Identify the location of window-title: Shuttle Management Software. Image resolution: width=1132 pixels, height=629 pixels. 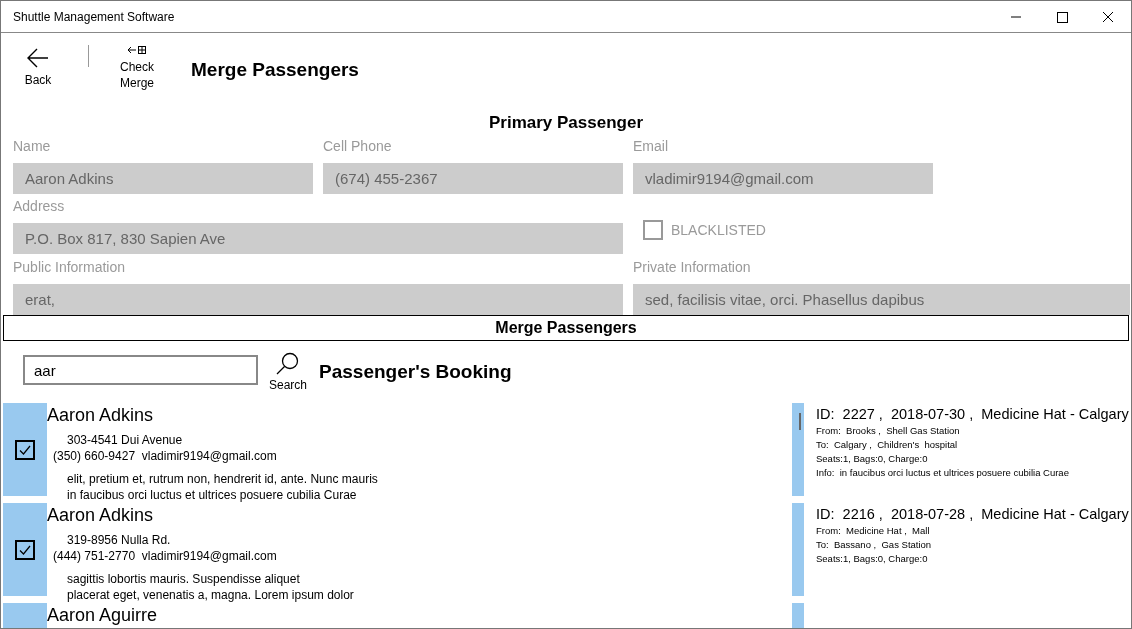
(94, 16).